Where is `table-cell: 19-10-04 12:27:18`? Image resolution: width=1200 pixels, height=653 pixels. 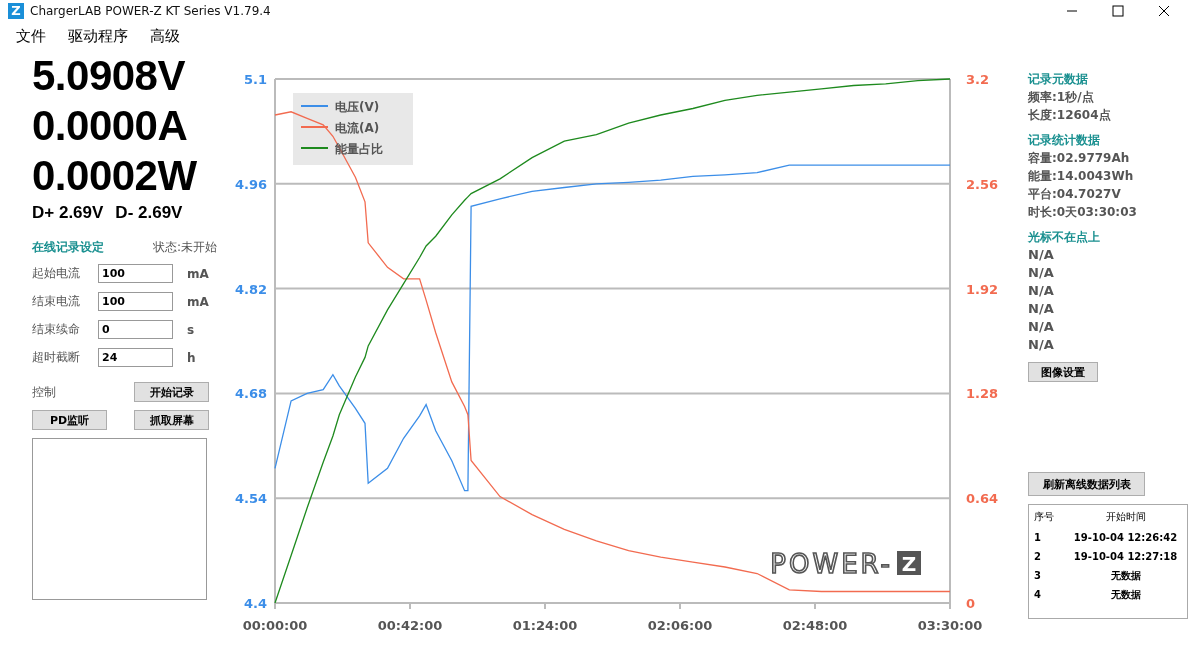
table-cell: 19-10-04 12:27:18 is located at coordinates (1125, 556).